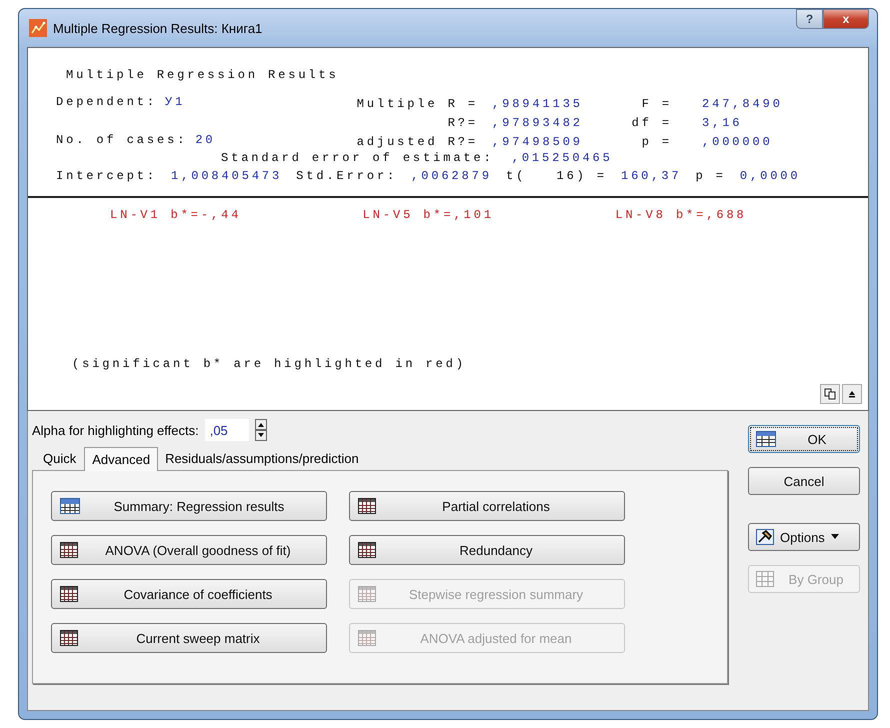  I want to click on action-button: Summary: Regression results, so click(189, 506).